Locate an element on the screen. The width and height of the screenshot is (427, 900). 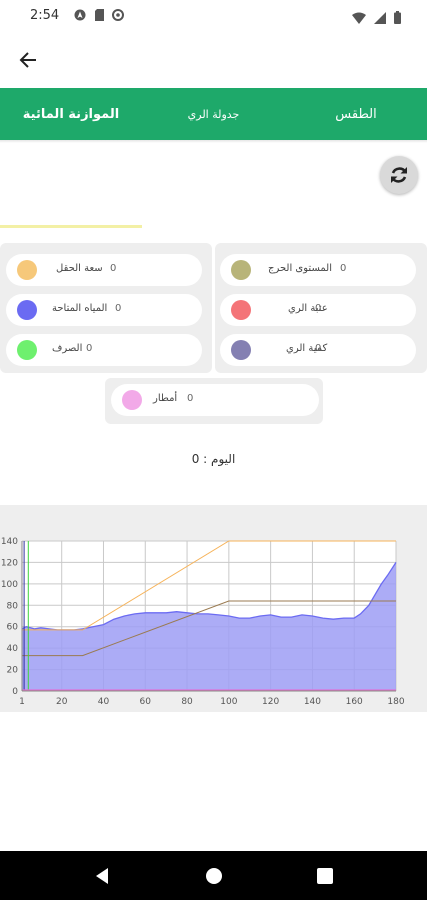
legend-label: الصرف is located at coordinates (67, 348).